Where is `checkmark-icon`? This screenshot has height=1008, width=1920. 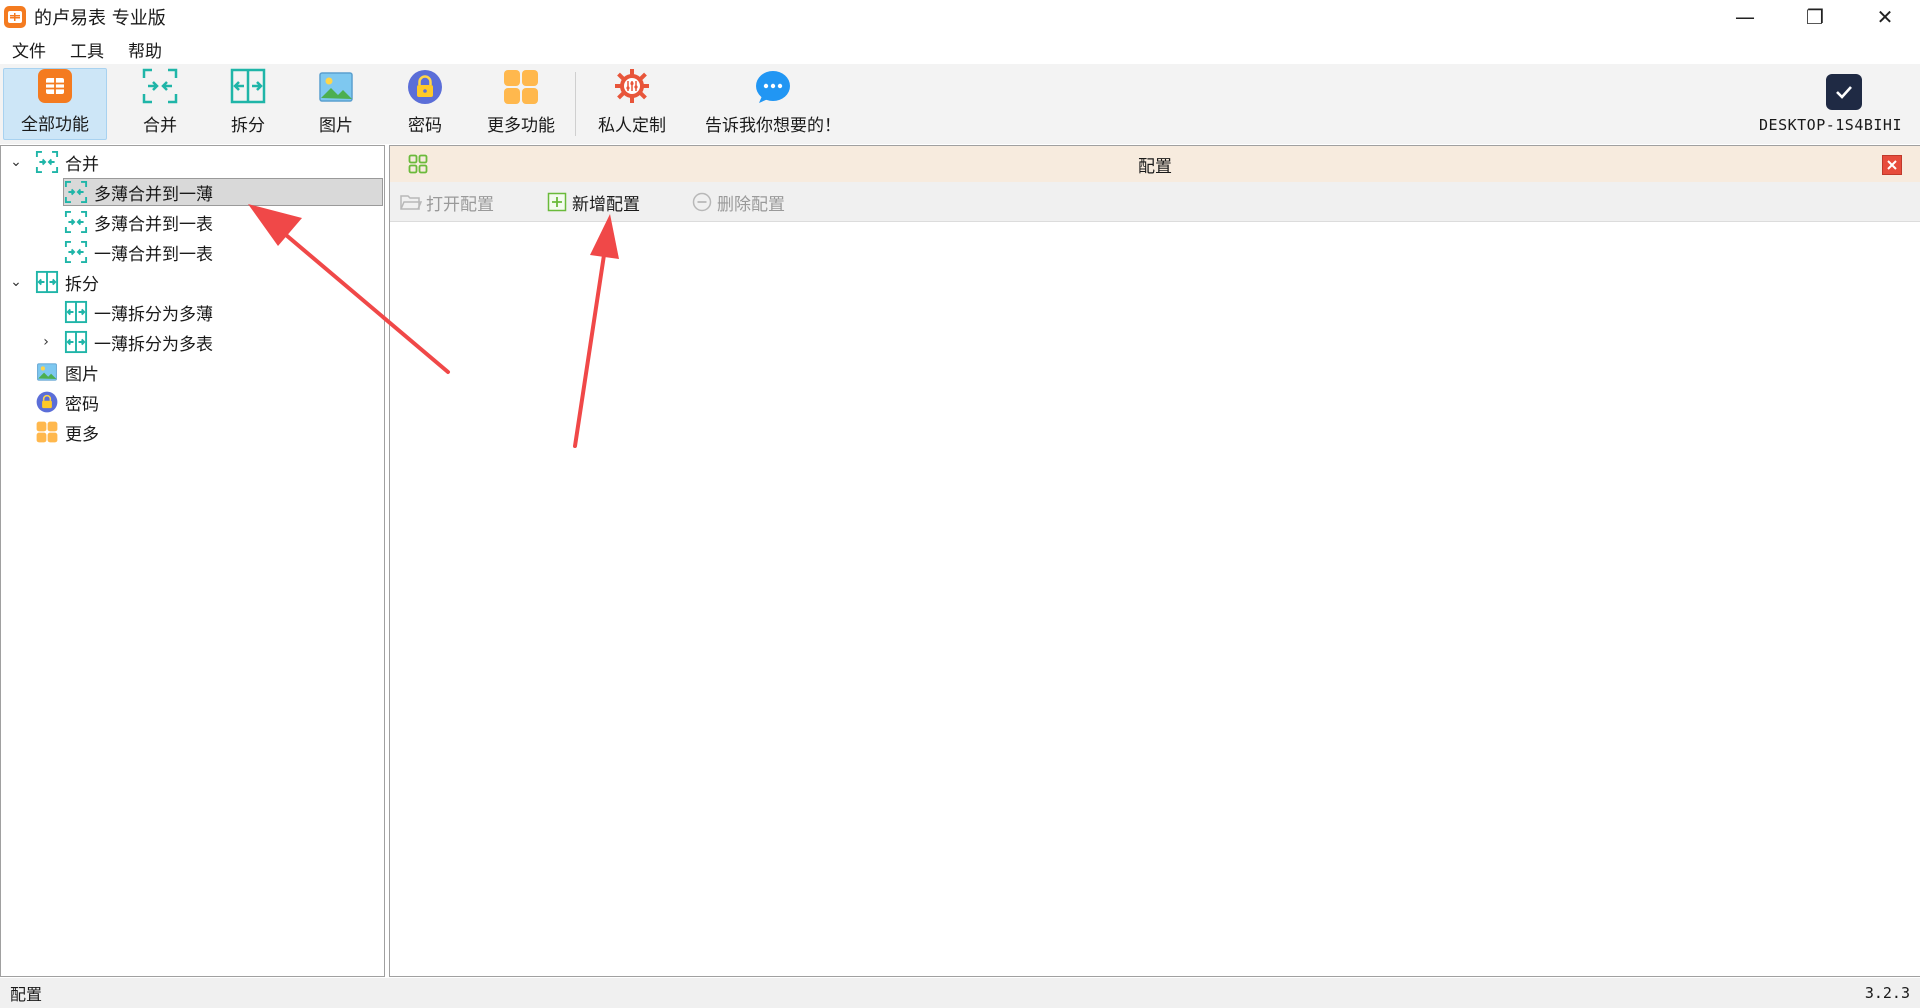
checkmark-icon is located at coordinates (1844, 92).